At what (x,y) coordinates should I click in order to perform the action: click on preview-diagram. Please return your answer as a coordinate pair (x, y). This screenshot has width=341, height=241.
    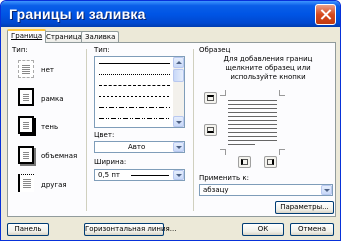
    Looking at the image, I should click on (252, 122).